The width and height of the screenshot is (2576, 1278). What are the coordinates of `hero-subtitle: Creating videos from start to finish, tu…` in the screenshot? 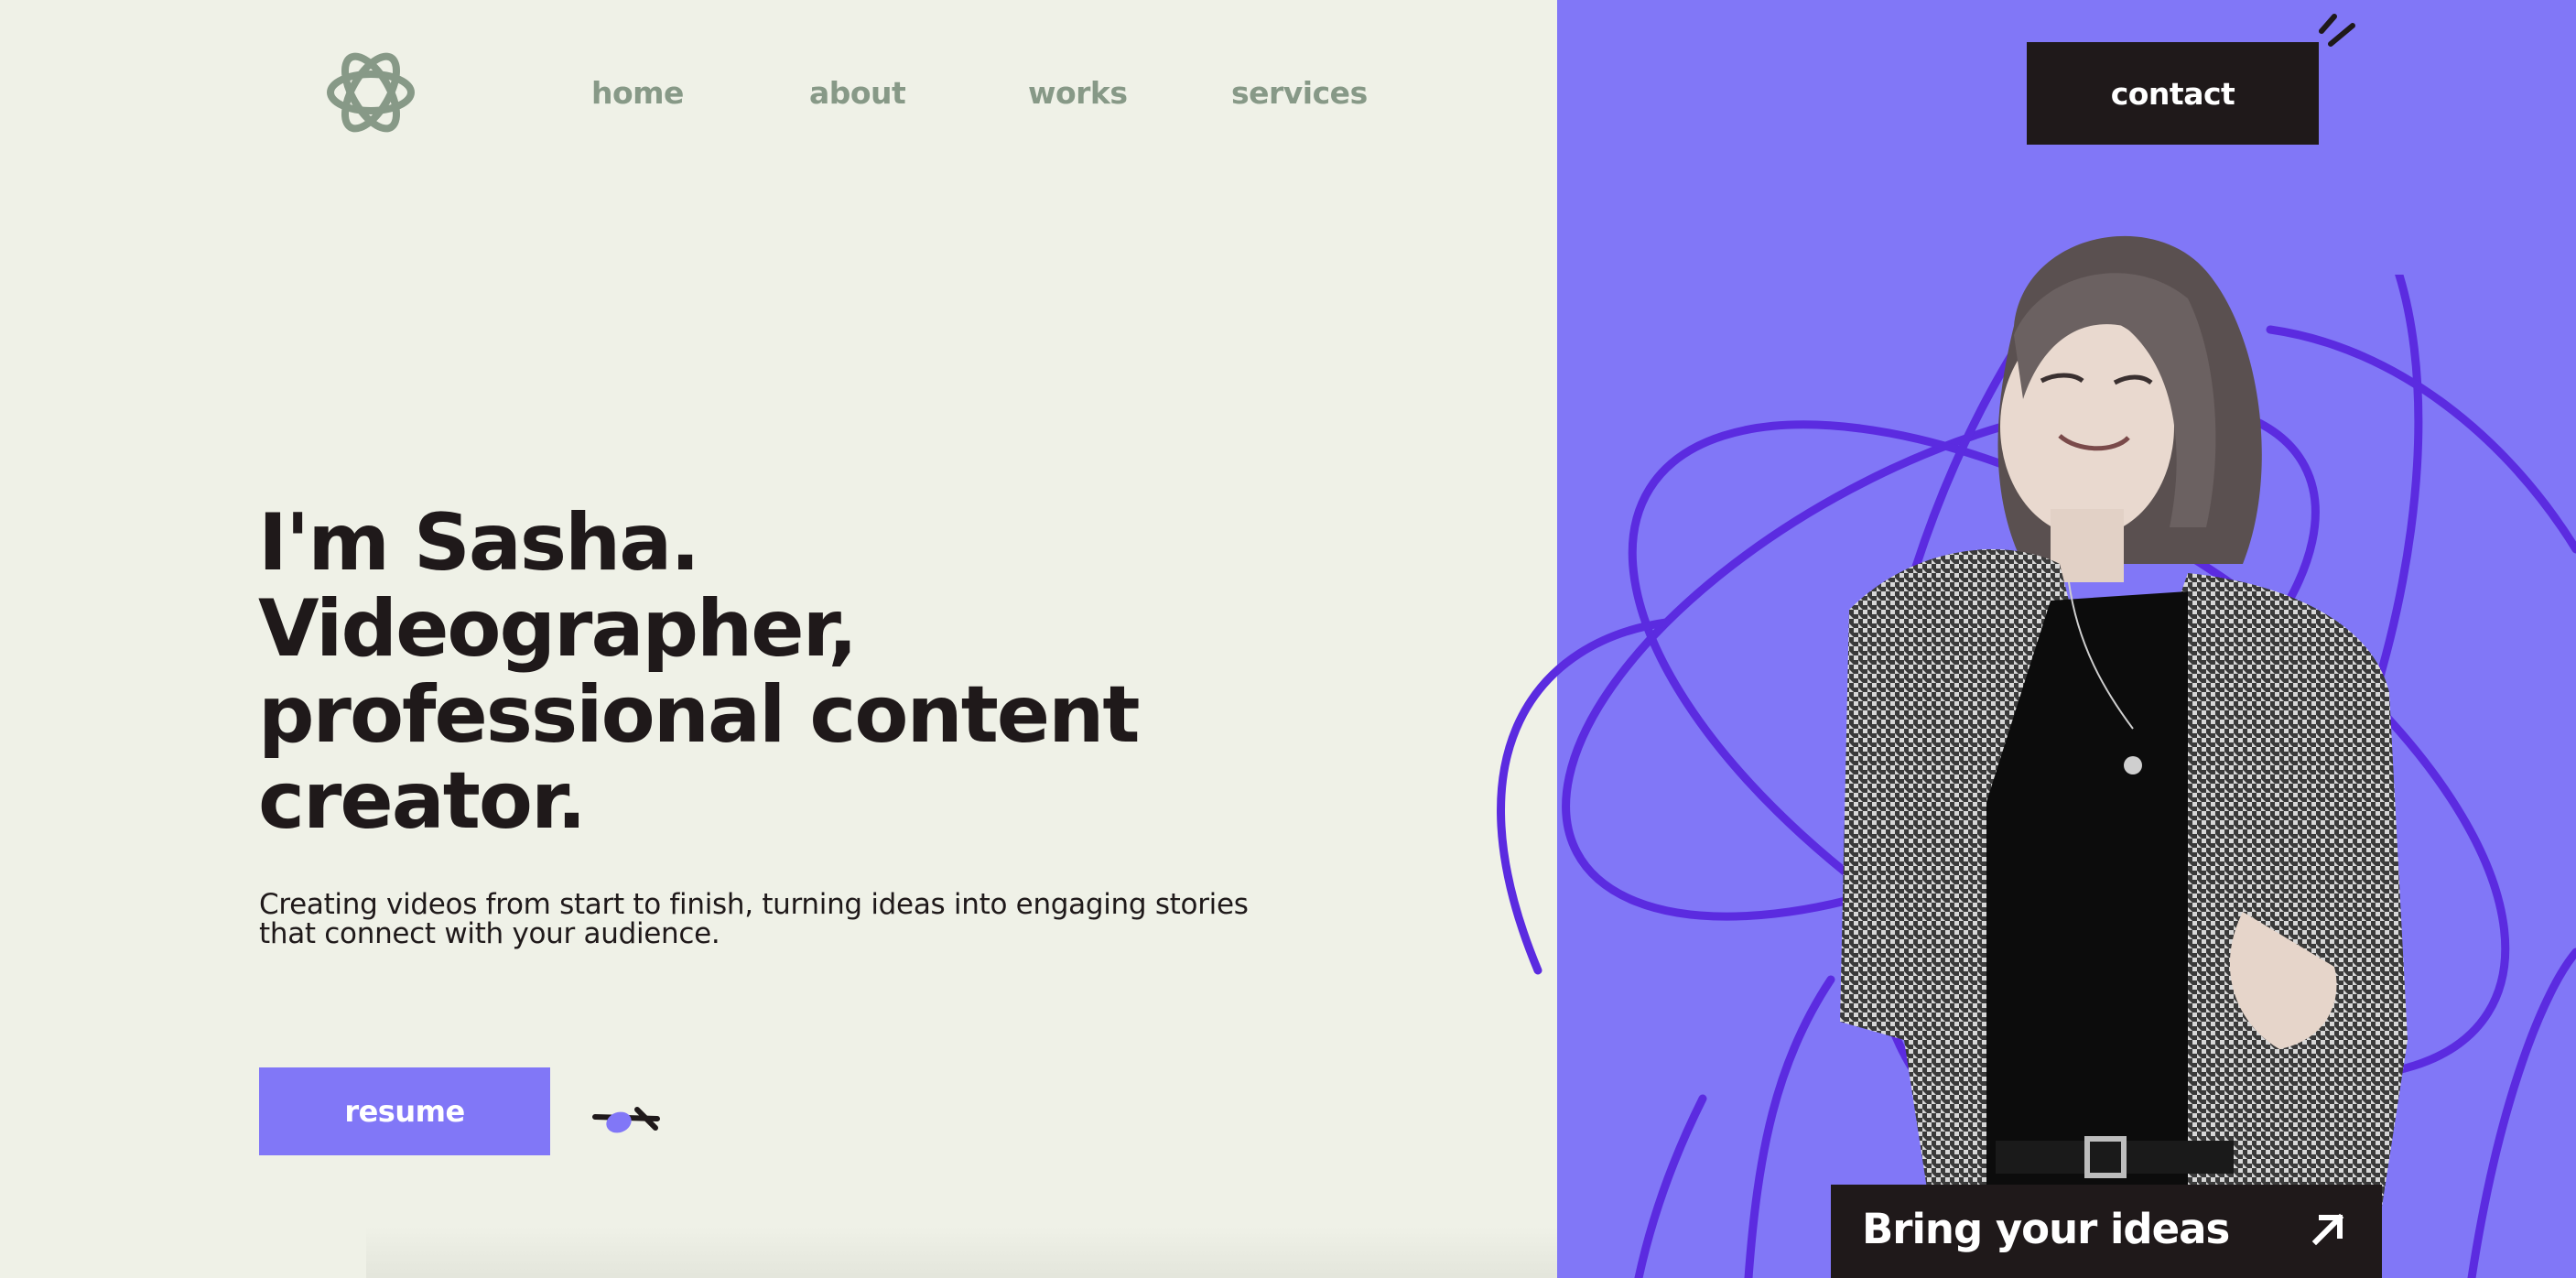 It's located at (809, 919).